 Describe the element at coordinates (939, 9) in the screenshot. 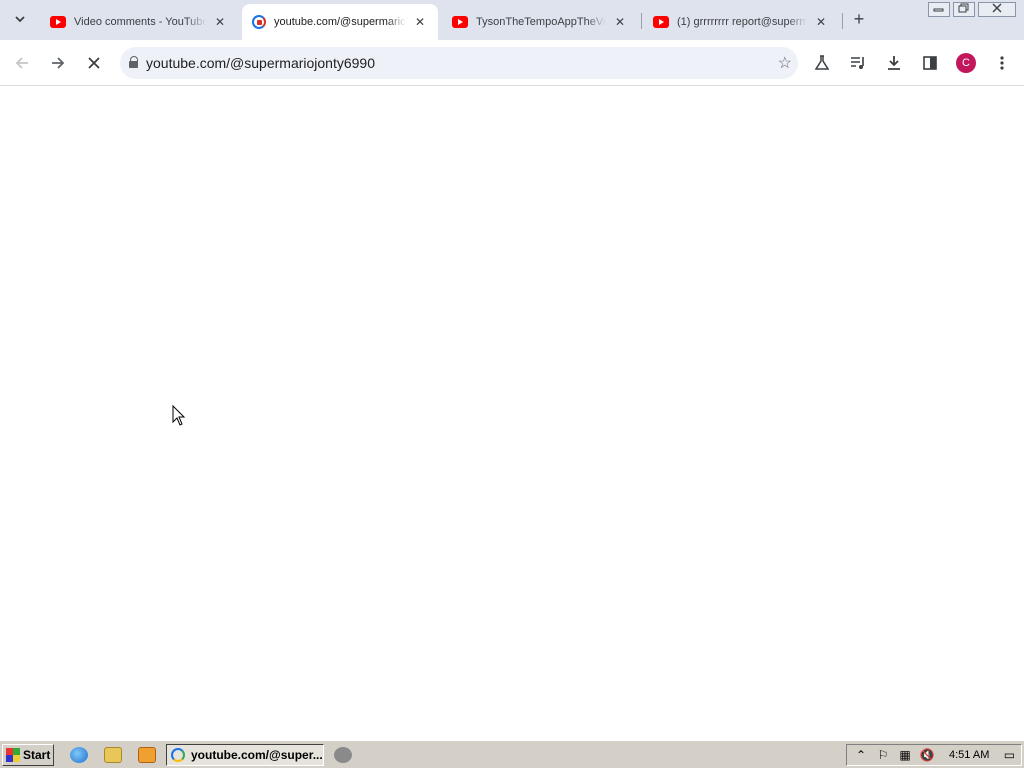

I see `minimize-button` at that location.